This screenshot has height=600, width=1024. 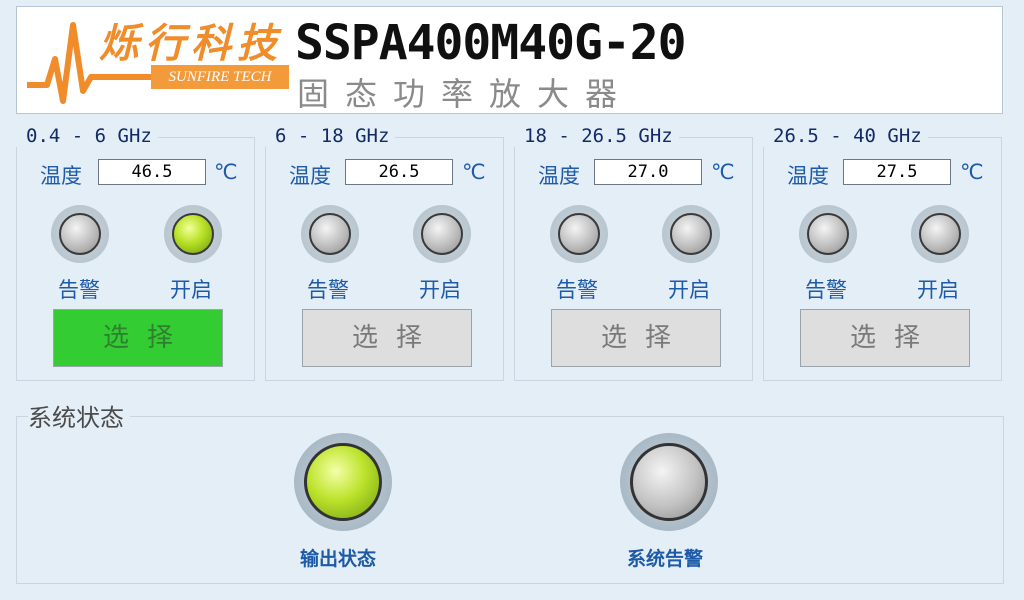 What do you see at coordinates (220, 77) in the screenshot?
I see `logo-english-text: SUNFIRE TECH` at bounding box center [220, 77].